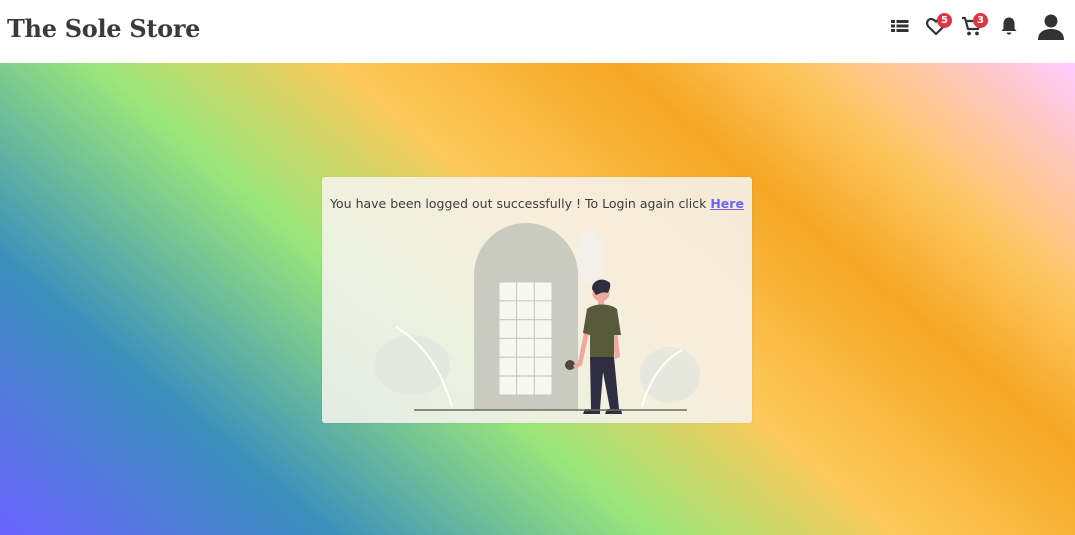 The image size is (1075, 535). Describe the element at coordinates (727, 203) in the screenshot. I see `login-link: Here` at that location.